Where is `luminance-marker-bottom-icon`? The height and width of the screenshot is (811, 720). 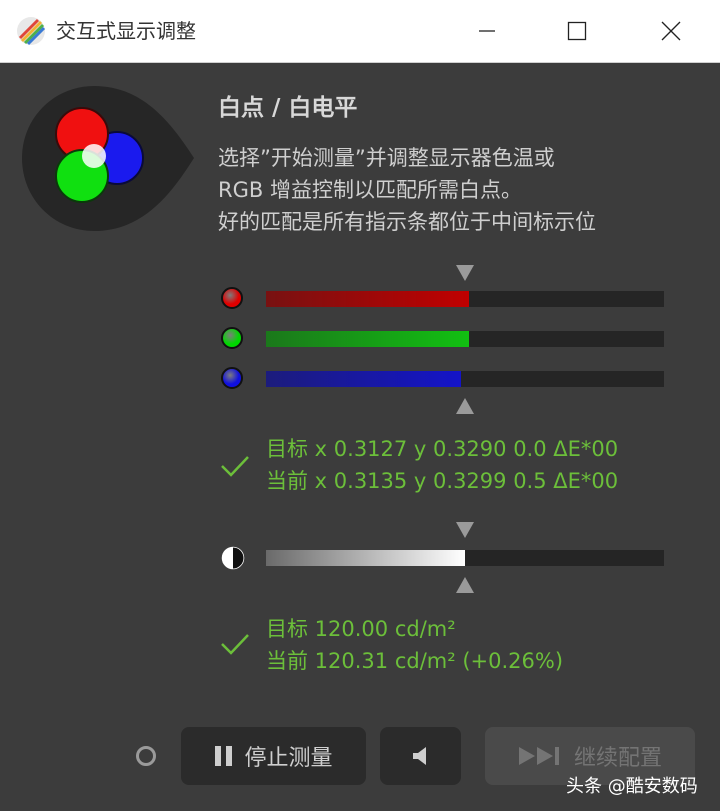
luminance-marker-bottom-icon is located at coordinates (465, 585).